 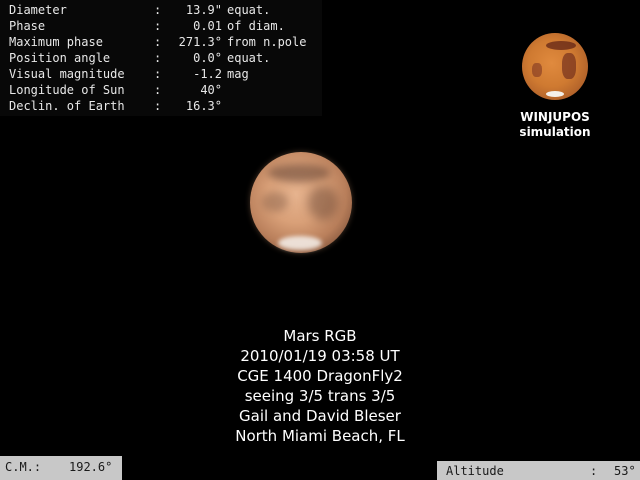 I want to click on ephemeris-value: 271.3°, so click(x=200, y=42).